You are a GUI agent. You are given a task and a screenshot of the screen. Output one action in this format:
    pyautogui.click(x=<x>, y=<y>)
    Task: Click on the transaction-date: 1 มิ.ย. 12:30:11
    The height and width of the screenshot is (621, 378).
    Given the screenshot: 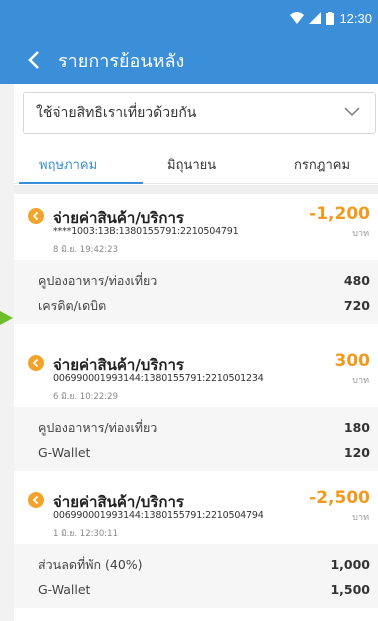 What is the action you would take?
    pyautogui.click(x=85, y=534)
    